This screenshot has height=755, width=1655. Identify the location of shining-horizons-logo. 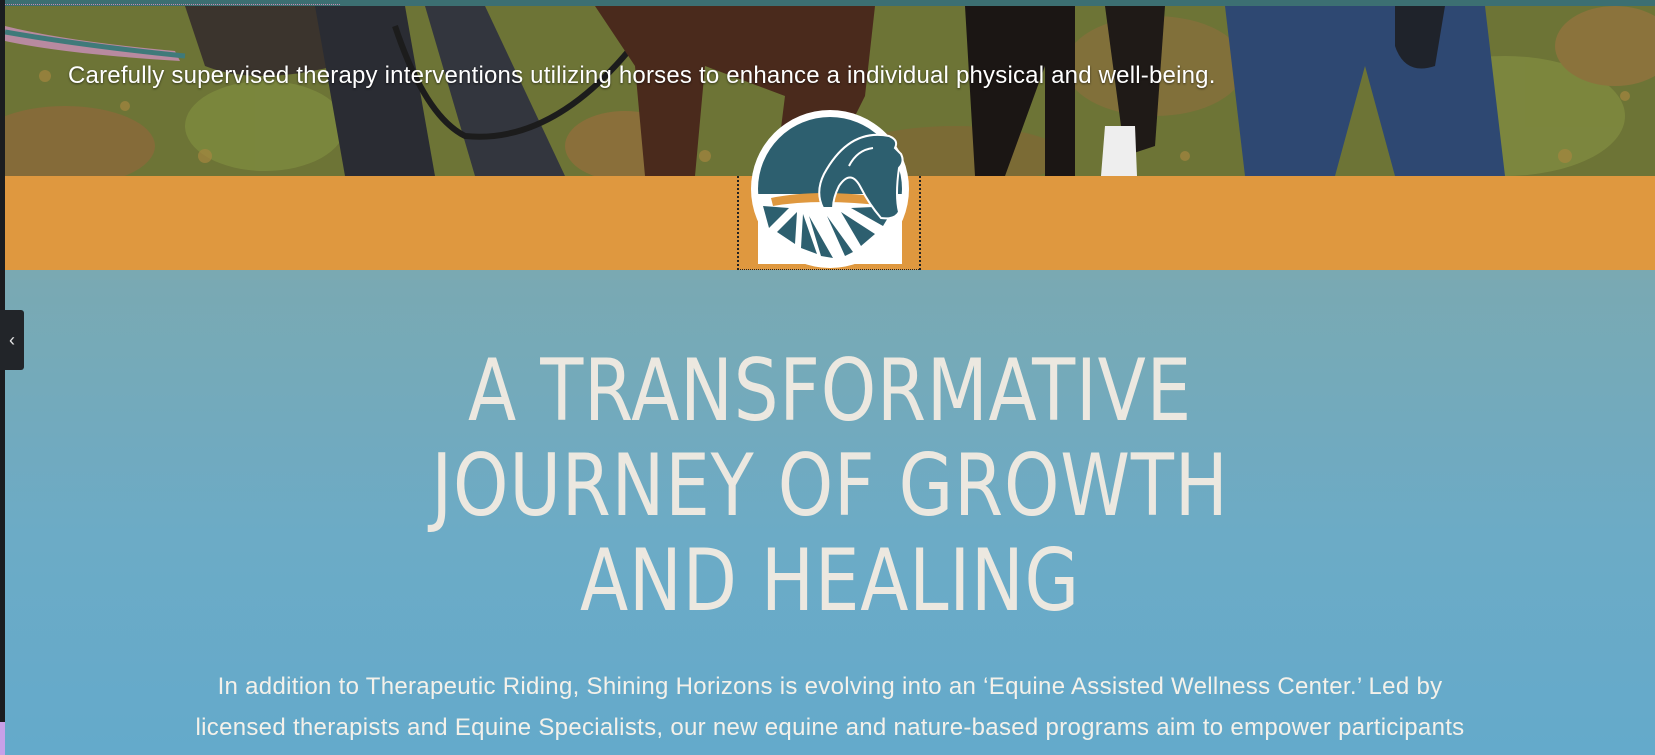
(830, 189).